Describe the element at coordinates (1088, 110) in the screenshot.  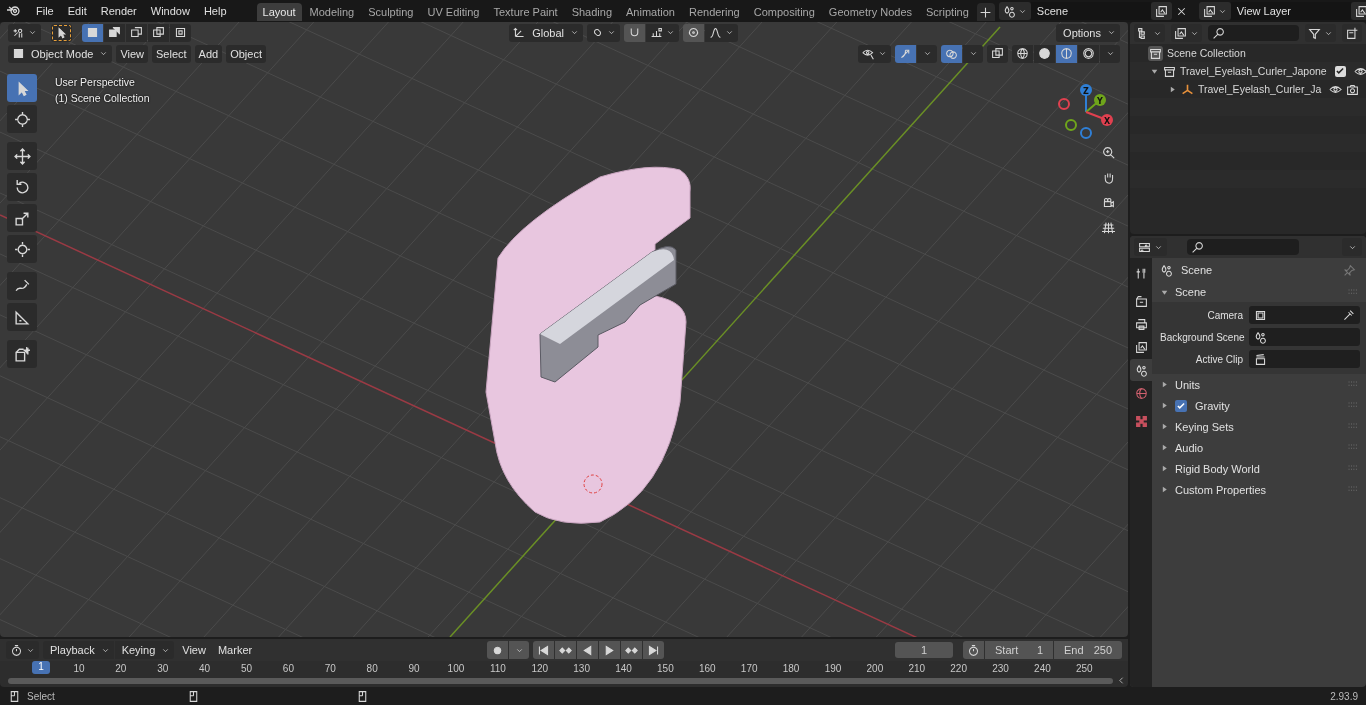
I see `navigation-gizmo: Z Y X` at that location.